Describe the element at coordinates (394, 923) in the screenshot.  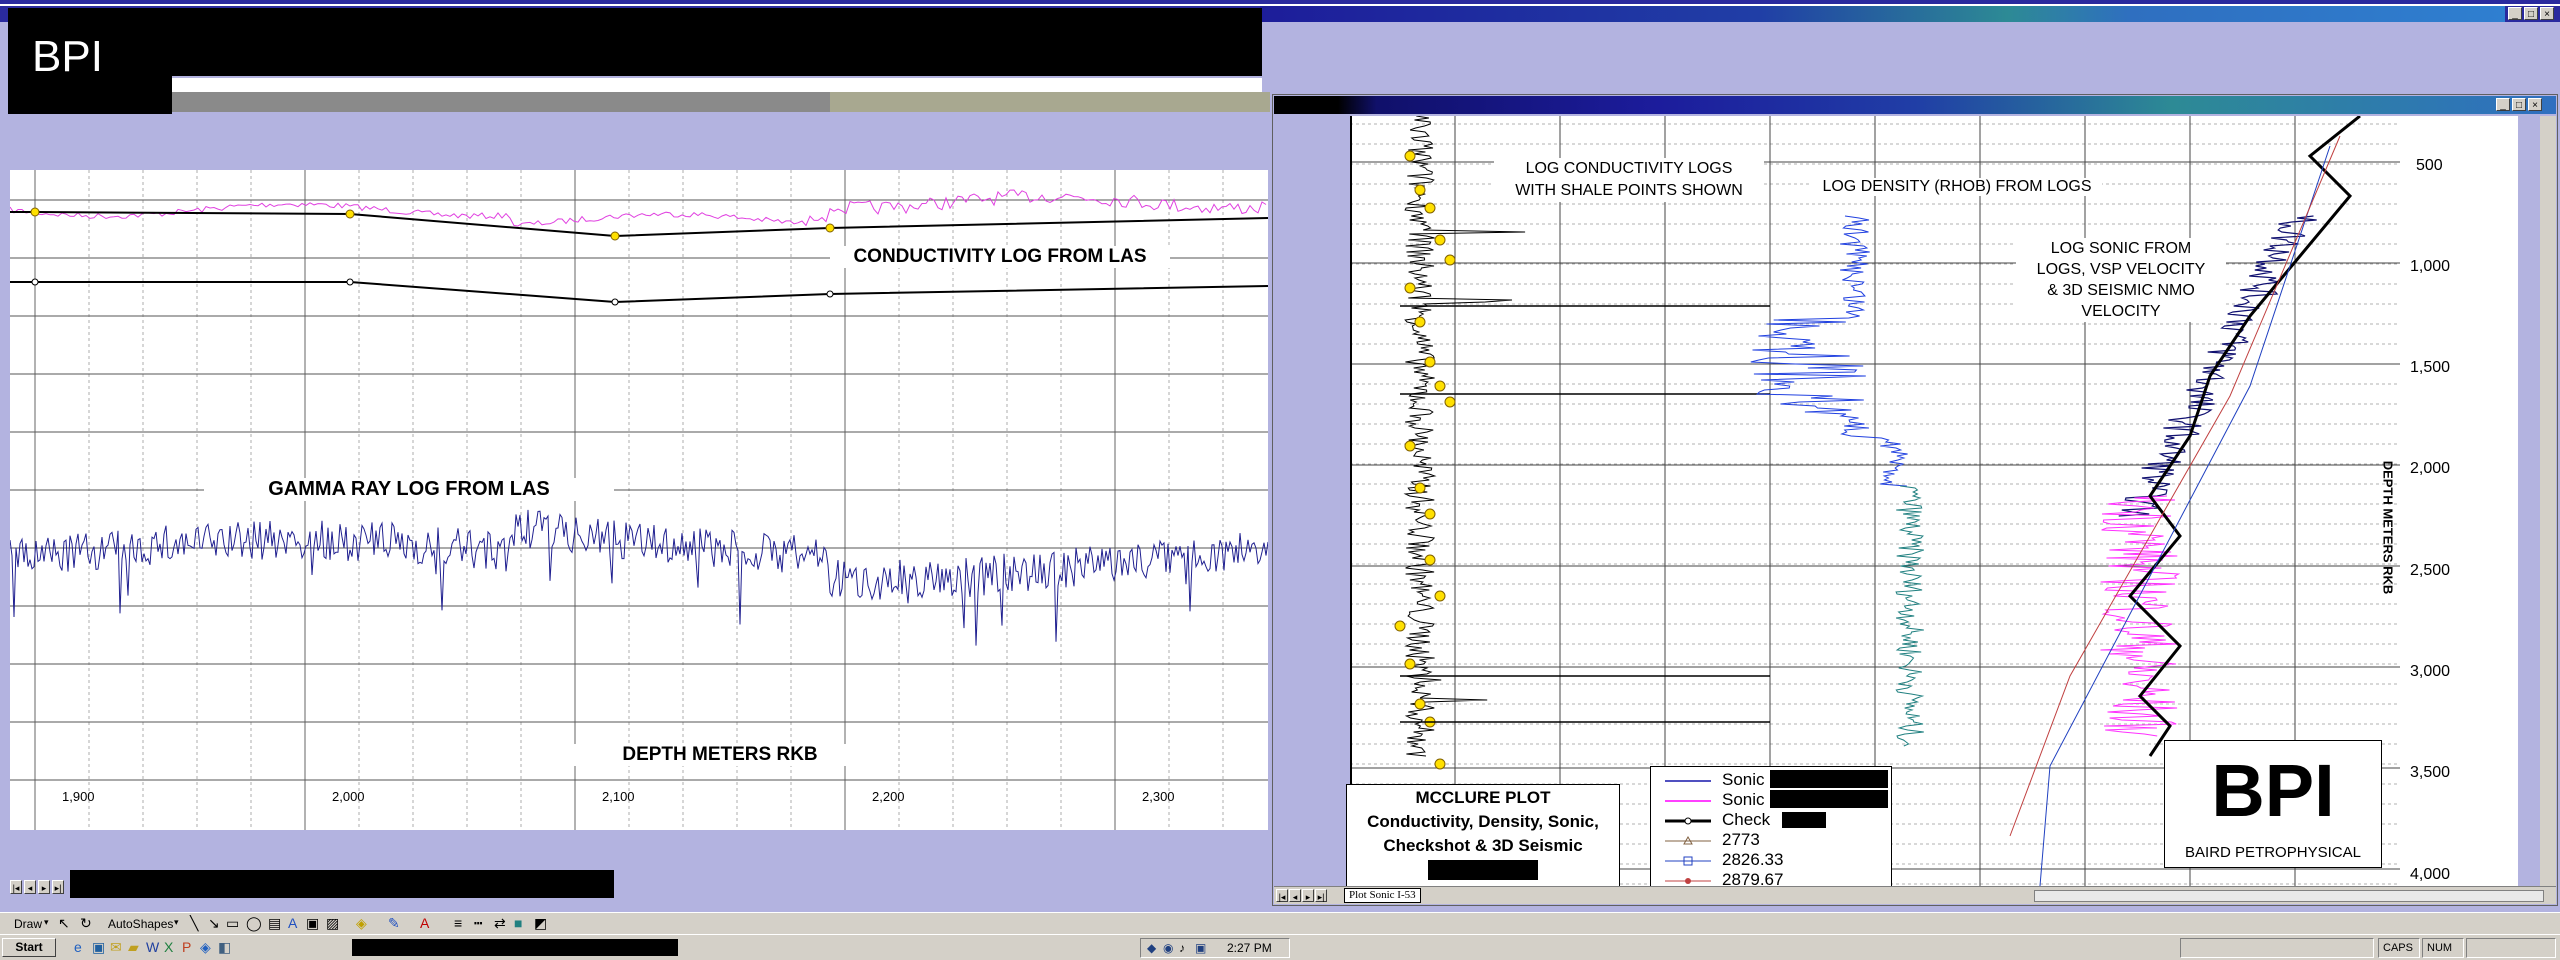
I see `line-color-icon: ✎` at that location.